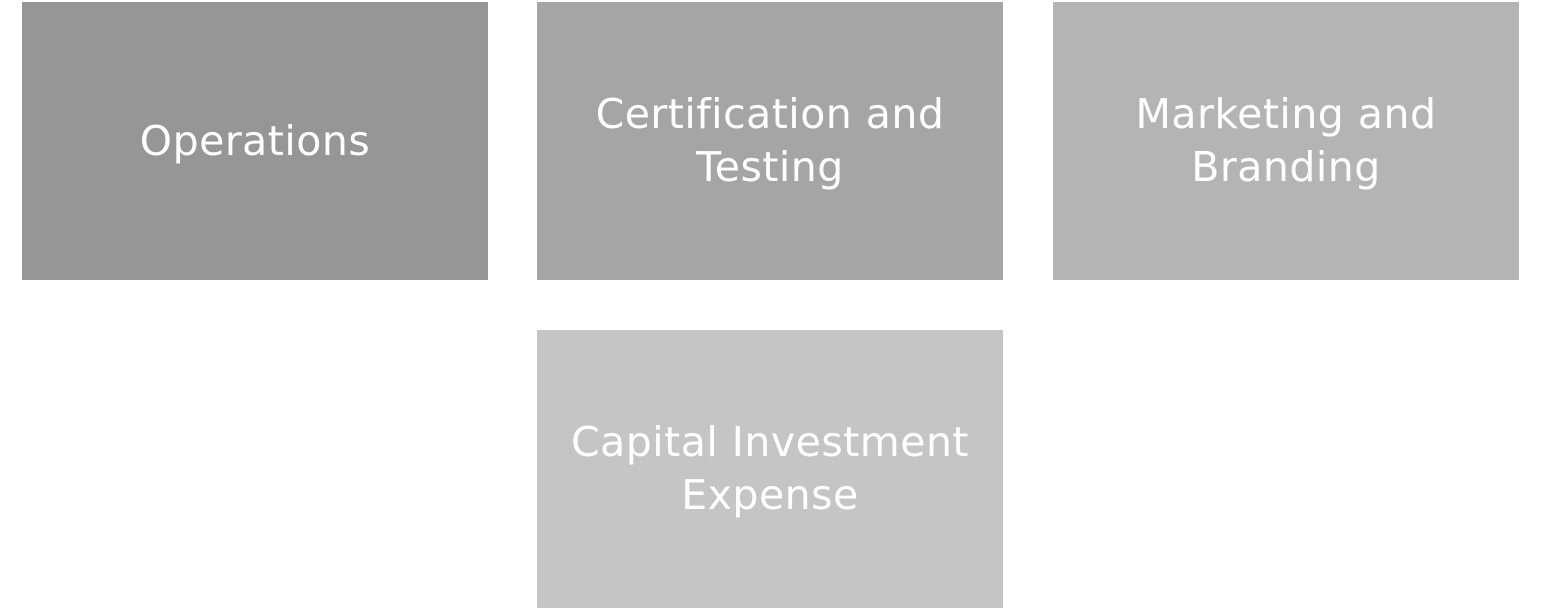 This screenshot has height=611, width=1541. I want to click on marketing-branding-box: Marketing and Branding, so click(1286, 141).